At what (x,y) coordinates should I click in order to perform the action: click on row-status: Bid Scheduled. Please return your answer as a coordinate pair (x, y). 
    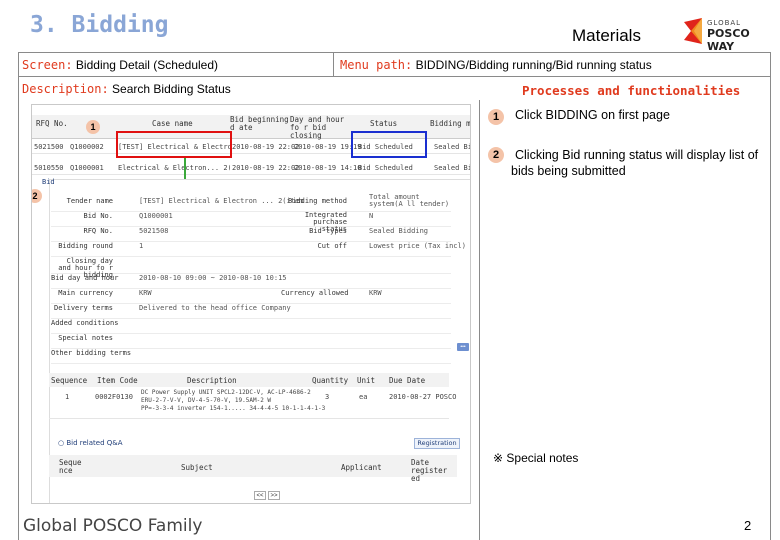
    Looking at the image, I should click on (385, 168).